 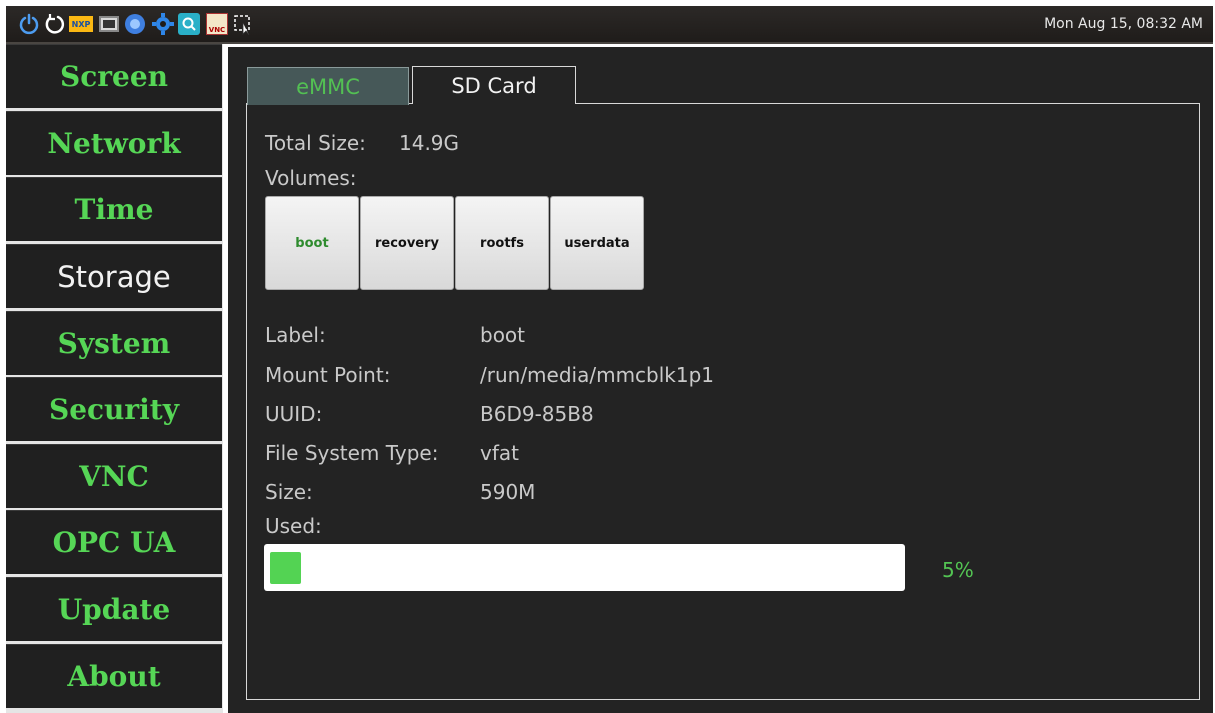 I want to click on volume-button-userdata: userdata, so click(x=597, y=243).